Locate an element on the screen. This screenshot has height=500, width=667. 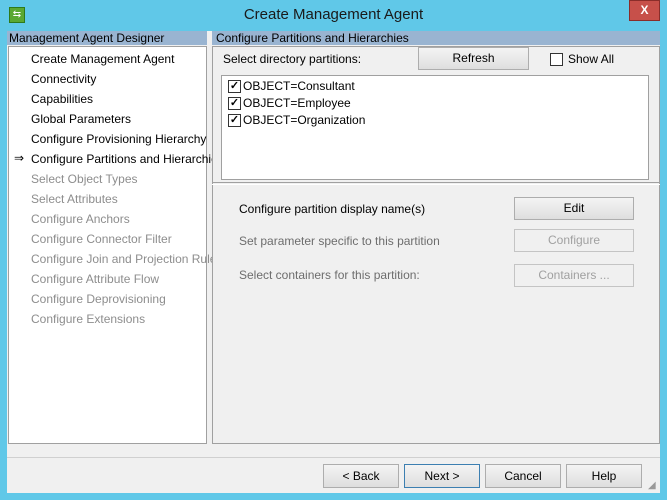
sidebar-item: Configure Attribute Flow is located at coordinates (95, 279).